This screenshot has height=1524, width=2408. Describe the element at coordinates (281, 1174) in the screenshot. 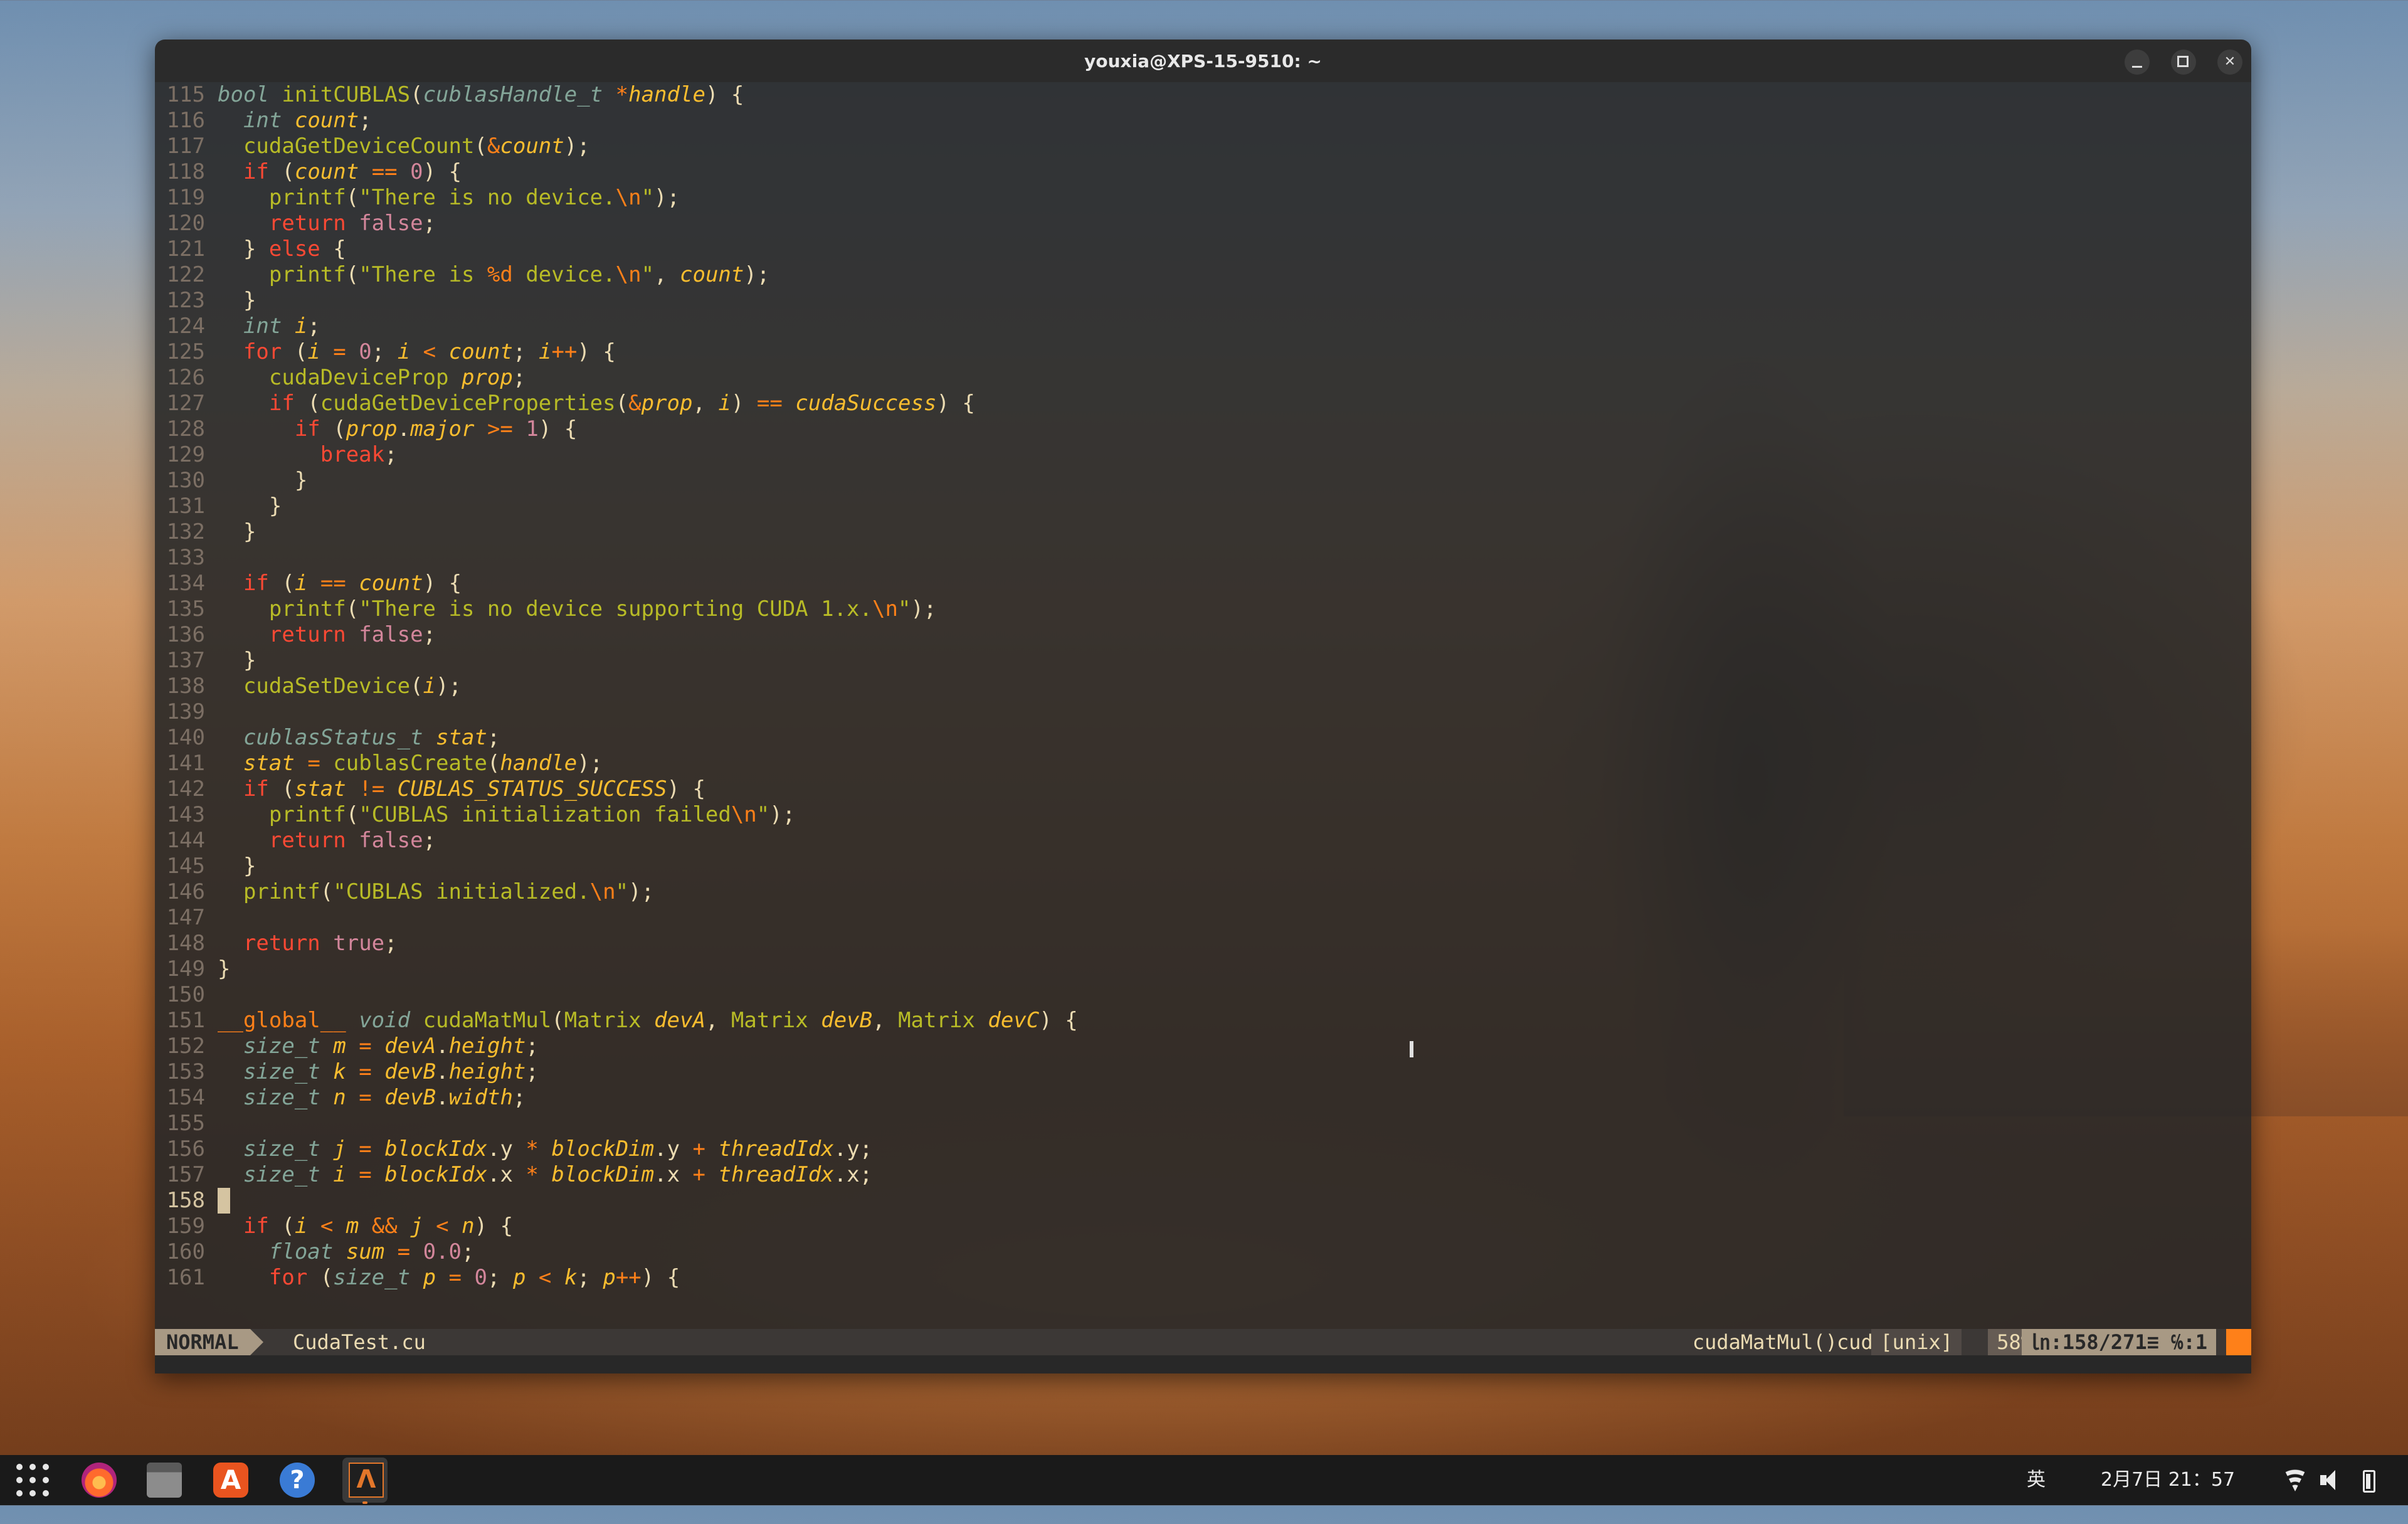

I see `code-token: size_t` at that location.